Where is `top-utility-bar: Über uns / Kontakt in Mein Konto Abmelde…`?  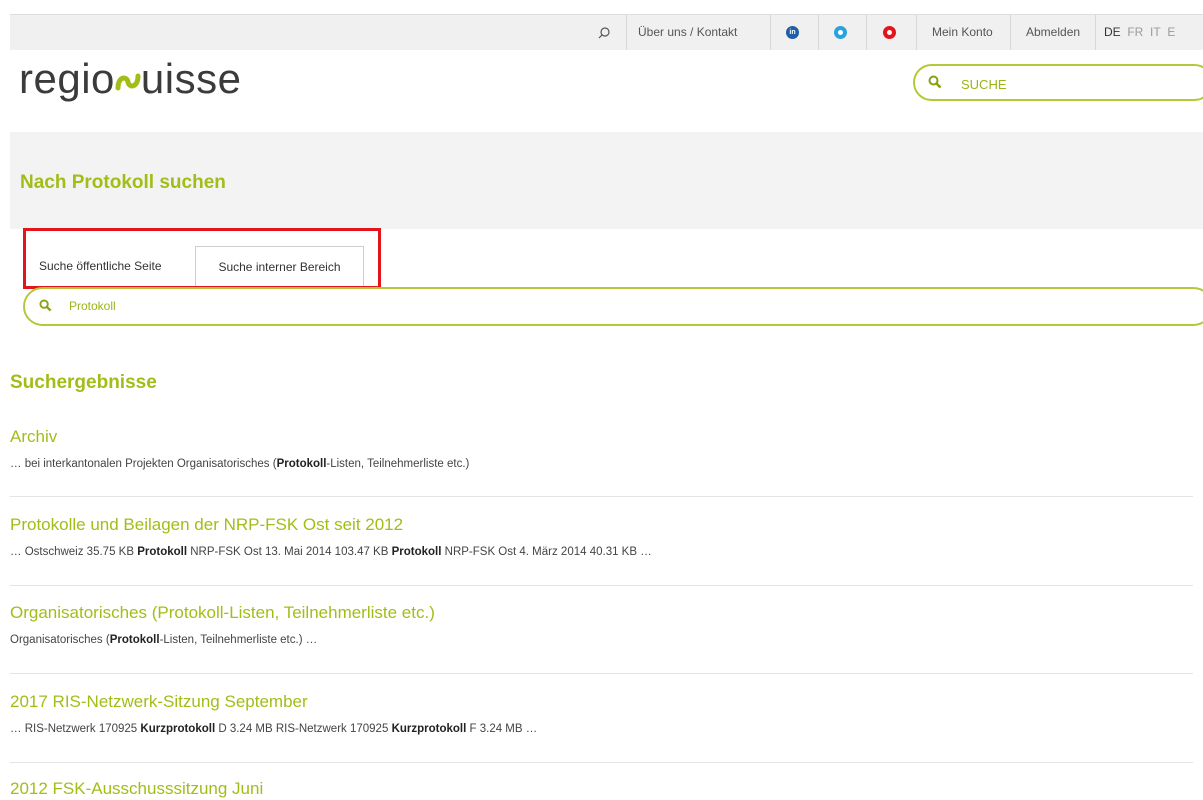
top-utility-bar: Über uns / Kontakt in Mein Konto Abmelde… is located at coordinates (606, 32).